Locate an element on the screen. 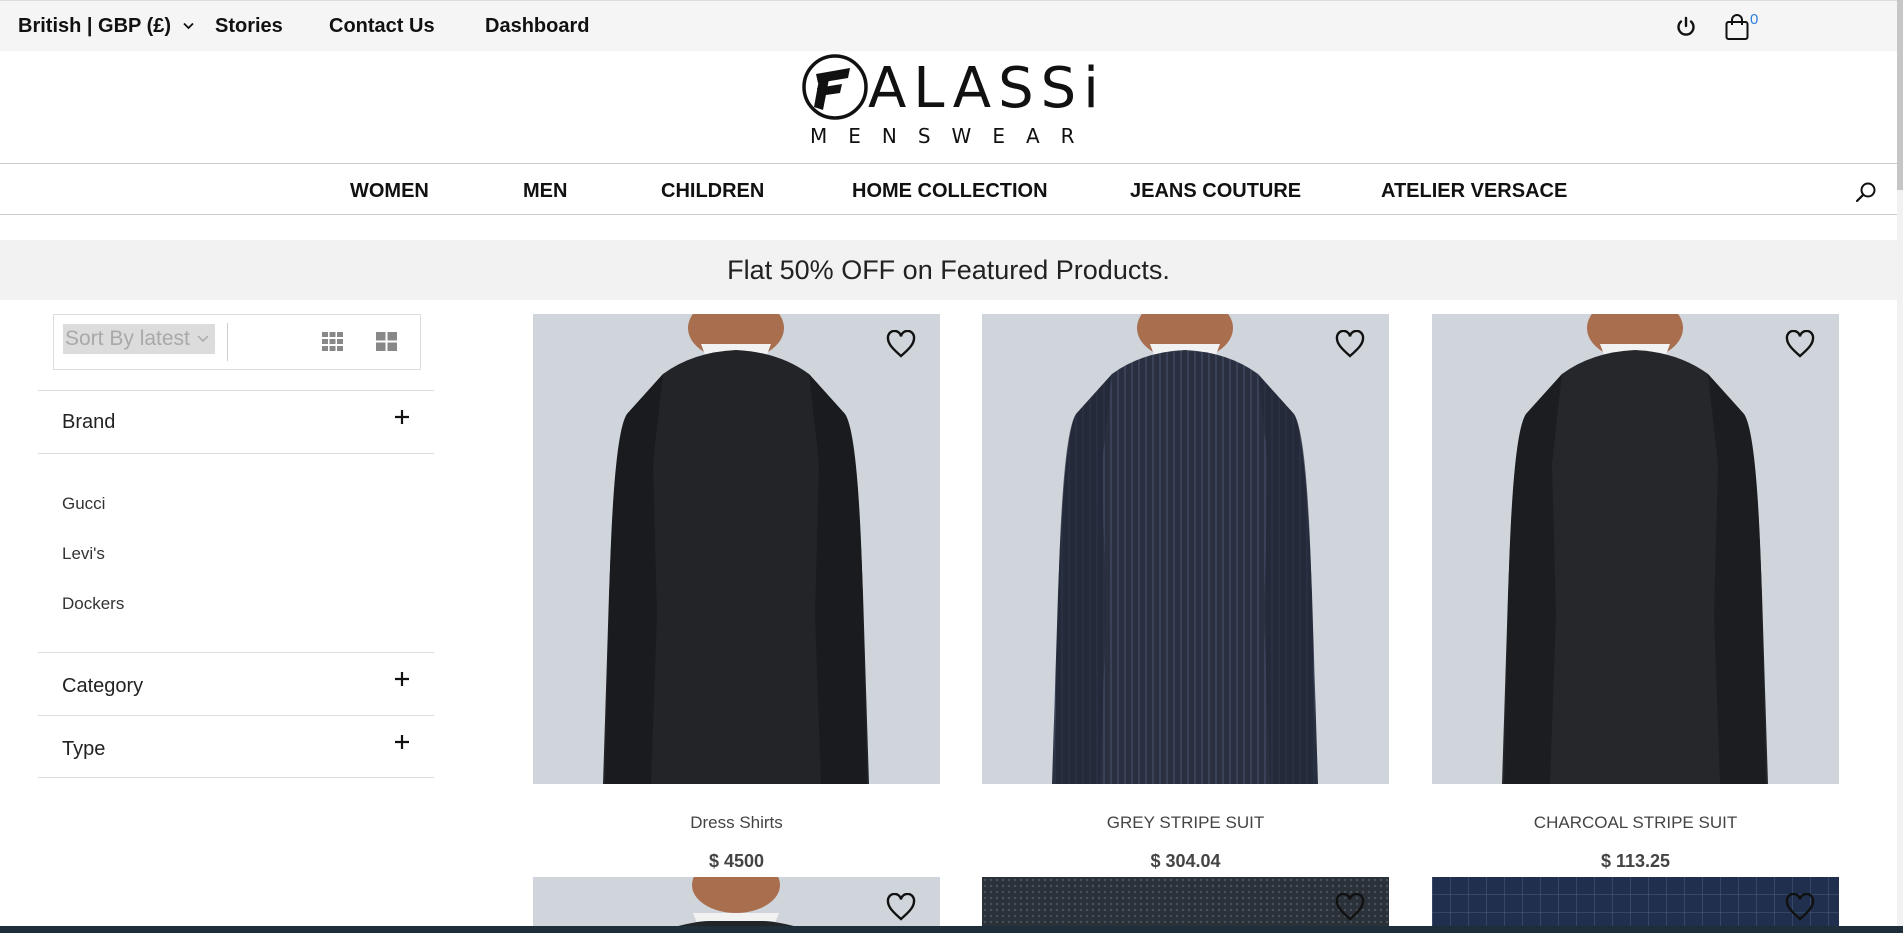 The image size is (1903, 933). promo-banner: Flat 50% OFF on Featured Products. is located at coordinates (948, 270).